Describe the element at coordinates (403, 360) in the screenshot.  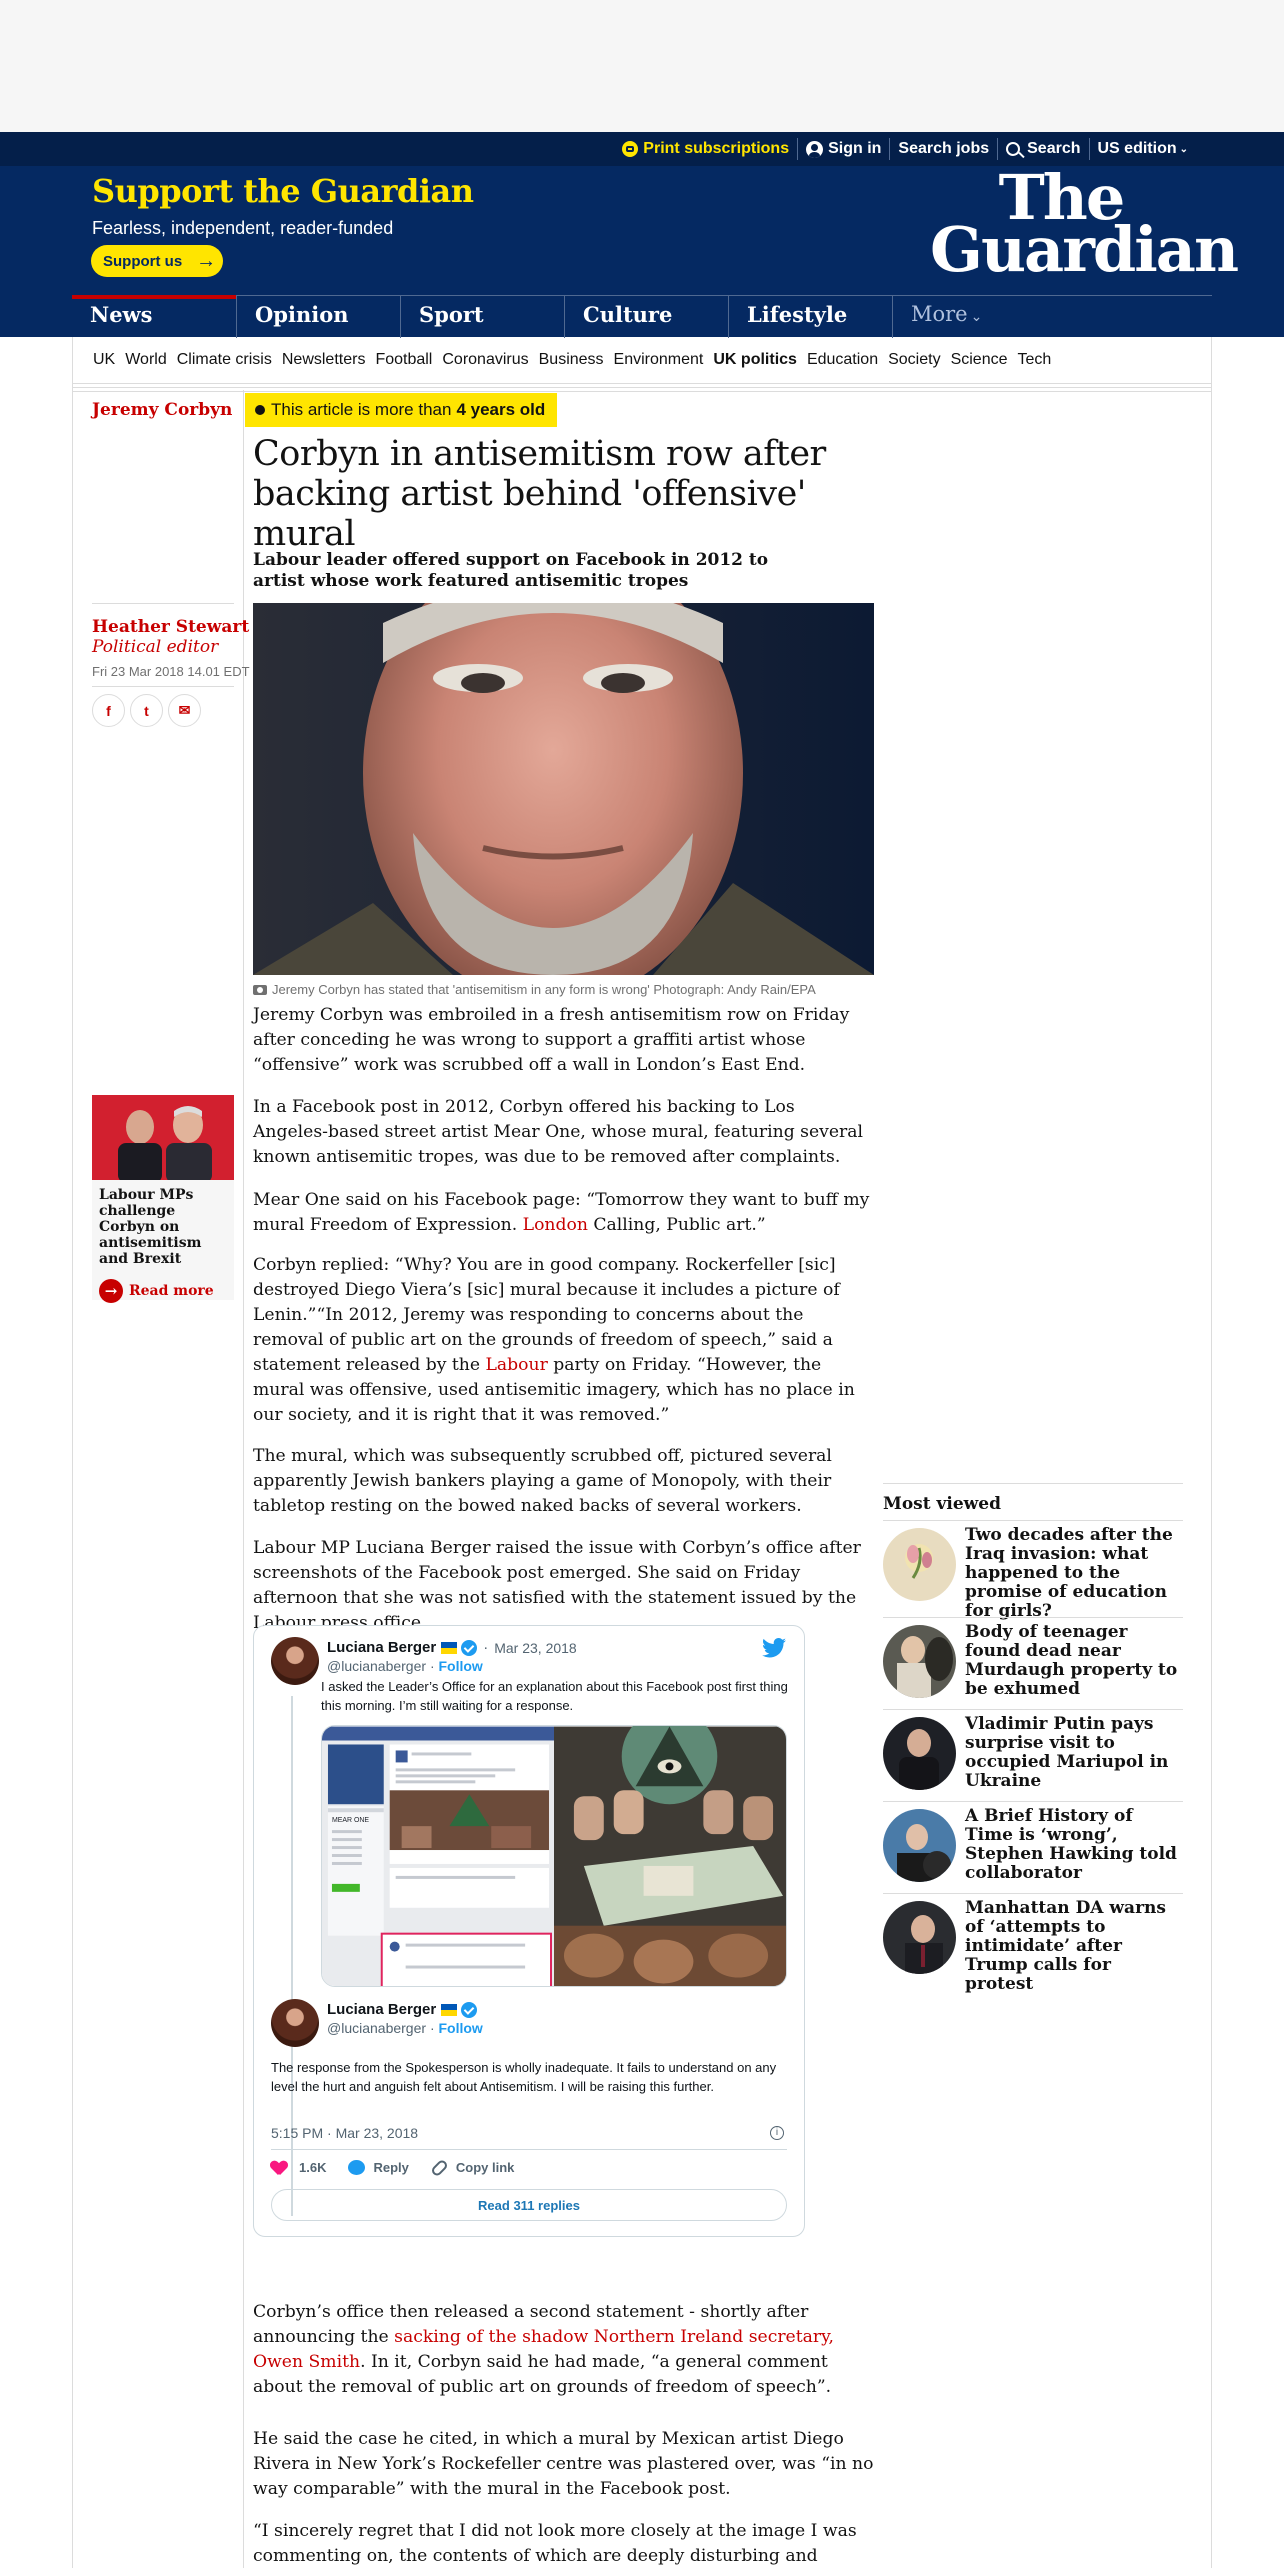
I see `subnav-item: Football` at that location.